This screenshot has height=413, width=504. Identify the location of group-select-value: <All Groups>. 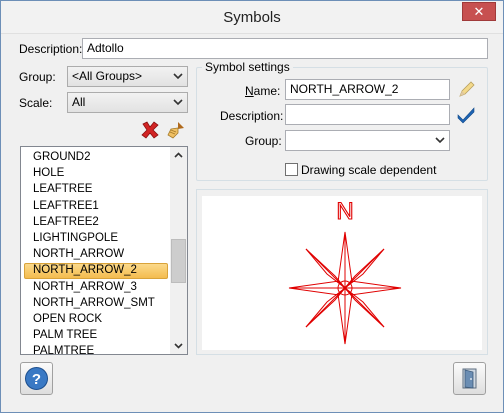
(107, 76).